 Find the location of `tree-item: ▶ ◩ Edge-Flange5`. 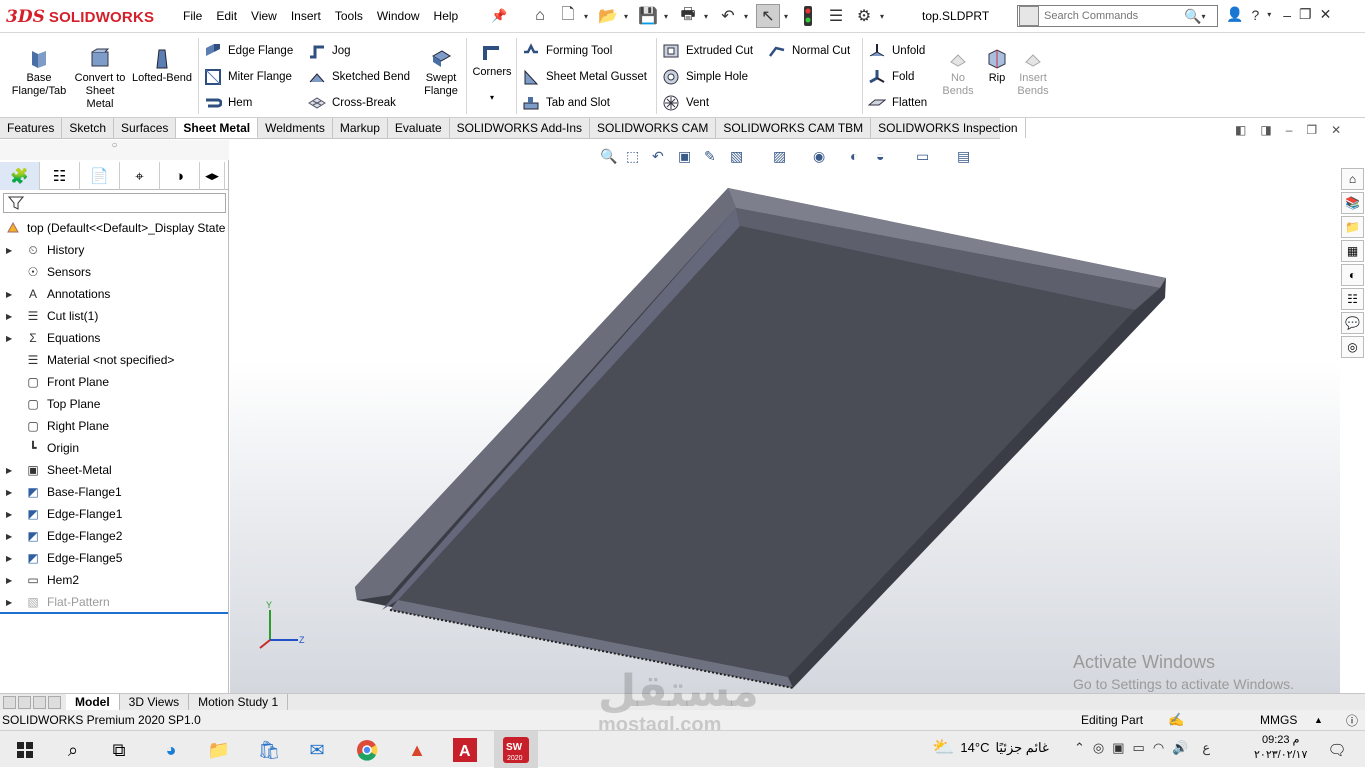

tree-item: ▶ ◩ Edge-Flange5 is located at coordinates (64, 558).